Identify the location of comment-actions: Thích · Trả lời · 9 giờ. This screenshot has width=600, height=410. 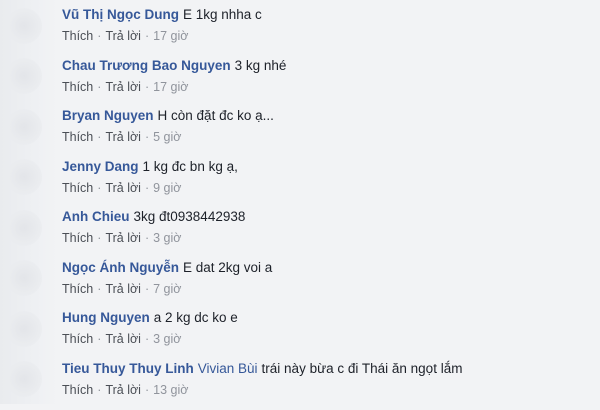
(326, 188).